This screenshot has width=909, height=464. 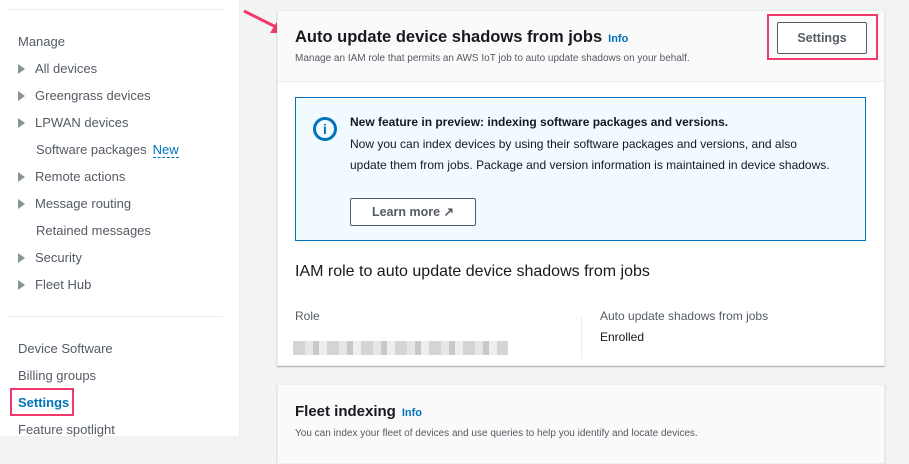 I want to click on sidebar-item-remote-actions: Remote actions, so click(x=71, y=176).